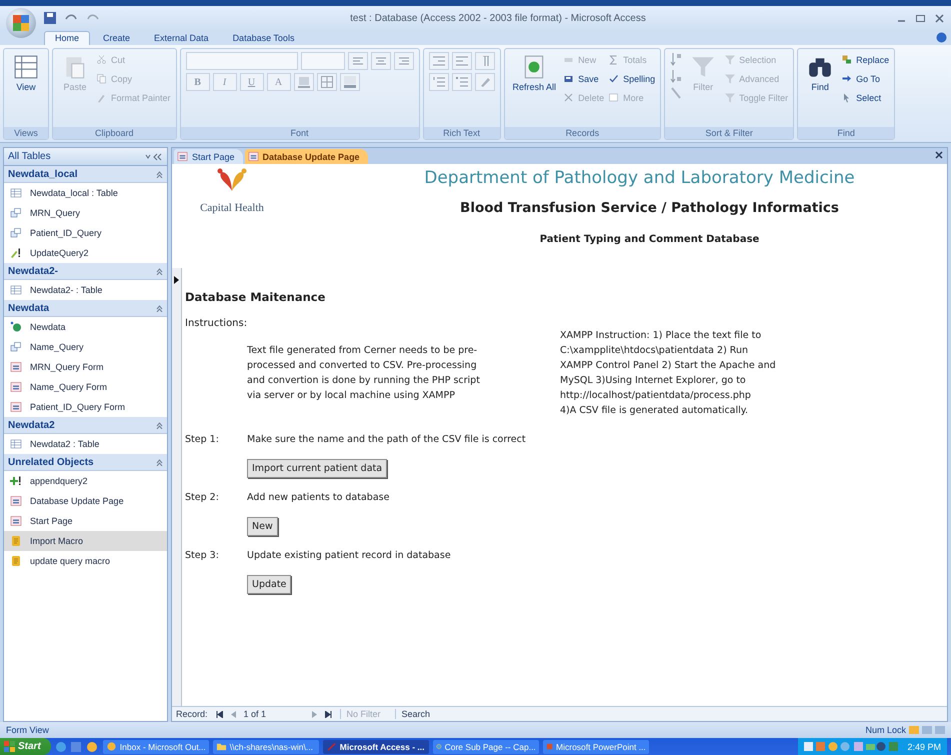  I want to click on text-direction-button, so click(484, 61).